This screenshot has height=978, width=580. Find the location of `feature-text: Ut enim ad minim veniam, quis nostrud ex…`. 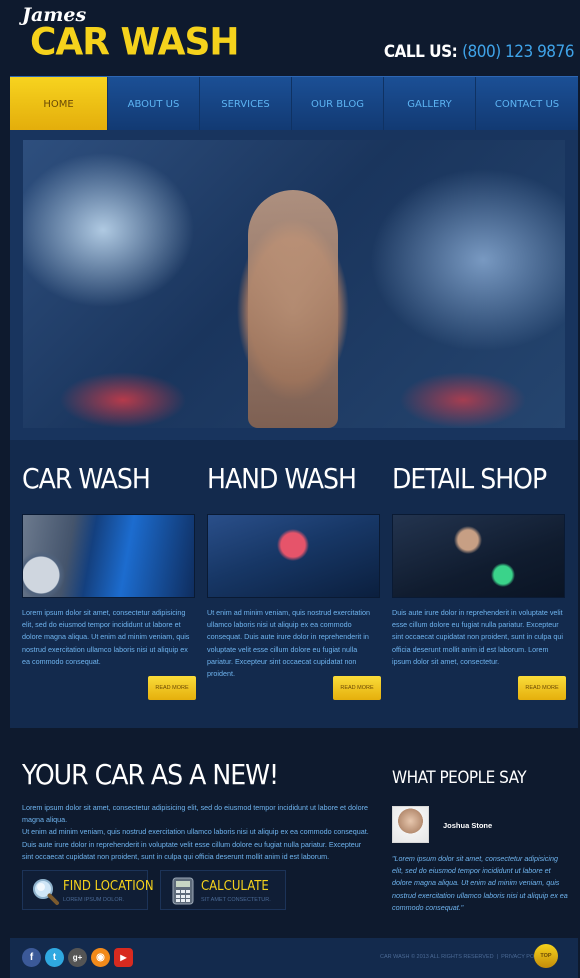

feature-text: Ut enim ad minim veniam, quis nostrud ex… is located at coordinates (288, 643).